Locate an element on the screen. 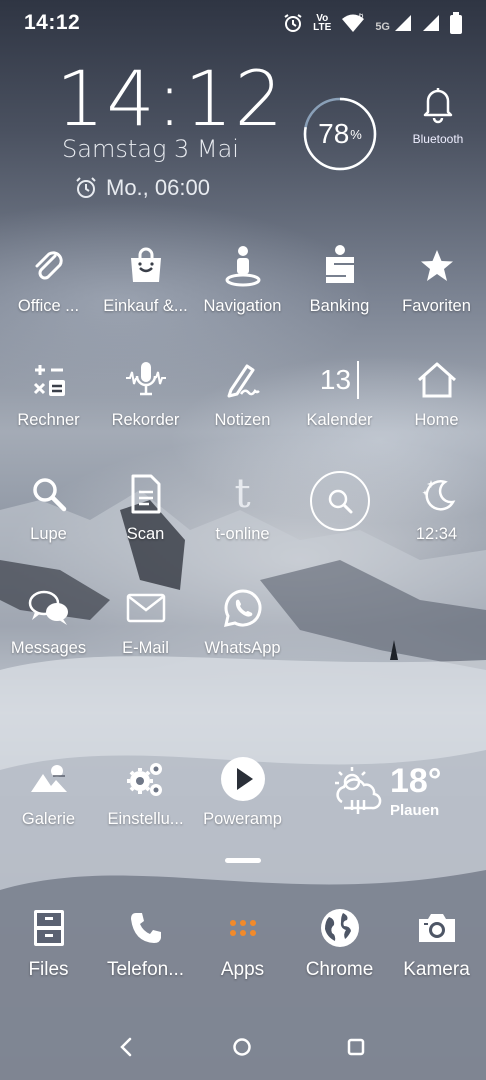  t-online-icon: t is located at coordinates (242, 494).